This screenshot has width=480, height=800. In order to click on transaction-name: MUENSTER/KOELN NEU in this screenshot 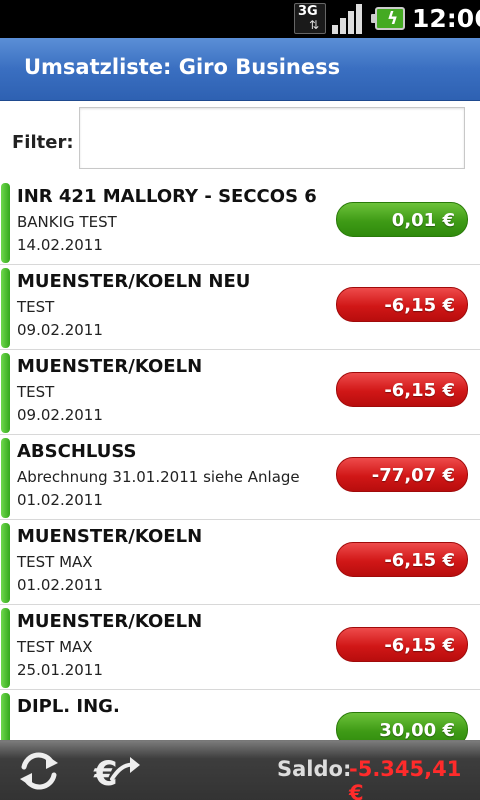, I will do `click(134, 281)`.